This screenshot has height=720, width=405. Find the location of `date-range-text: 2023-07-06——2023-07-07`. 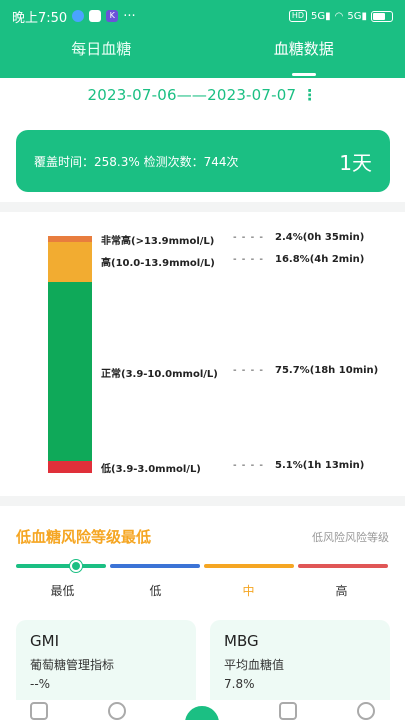

date-range-text: 2023-07-06——2023-07-07 is located at coordinates (192, 95).